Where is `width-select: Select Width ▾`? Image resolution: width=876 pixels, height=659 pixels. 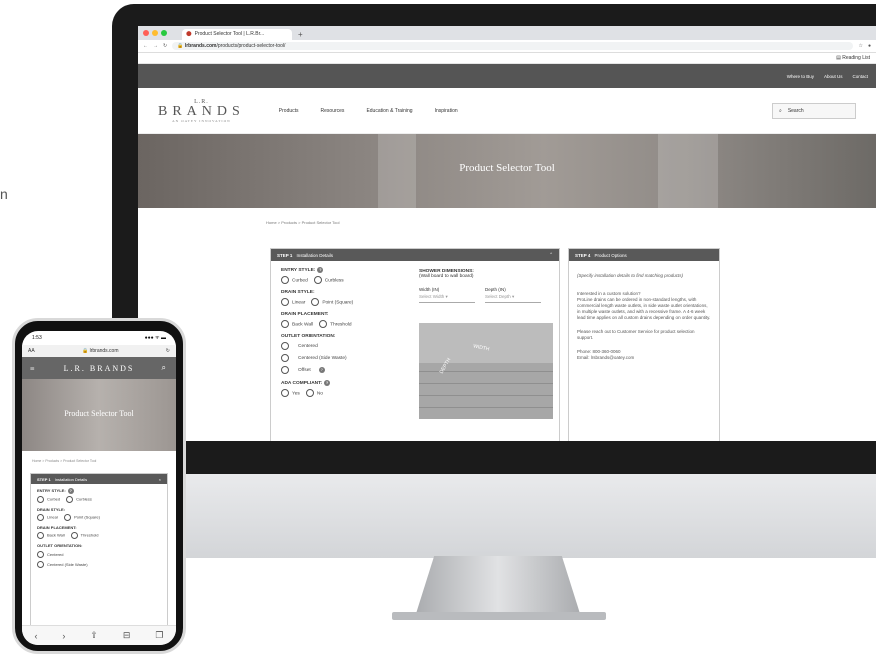 width-select: Select Width ▾ is located at coordinates (447, 298).